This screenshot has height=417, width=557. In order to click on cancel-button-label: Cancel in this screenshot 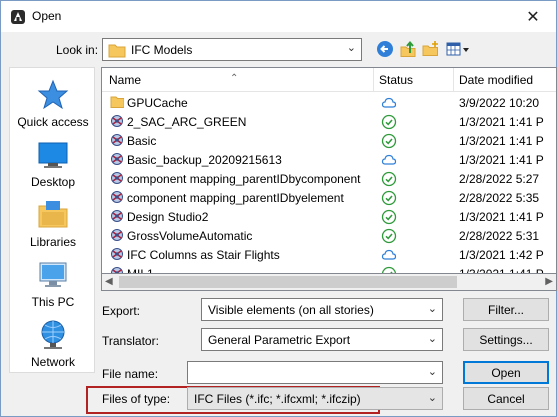, I will do `click(506, 398)`.